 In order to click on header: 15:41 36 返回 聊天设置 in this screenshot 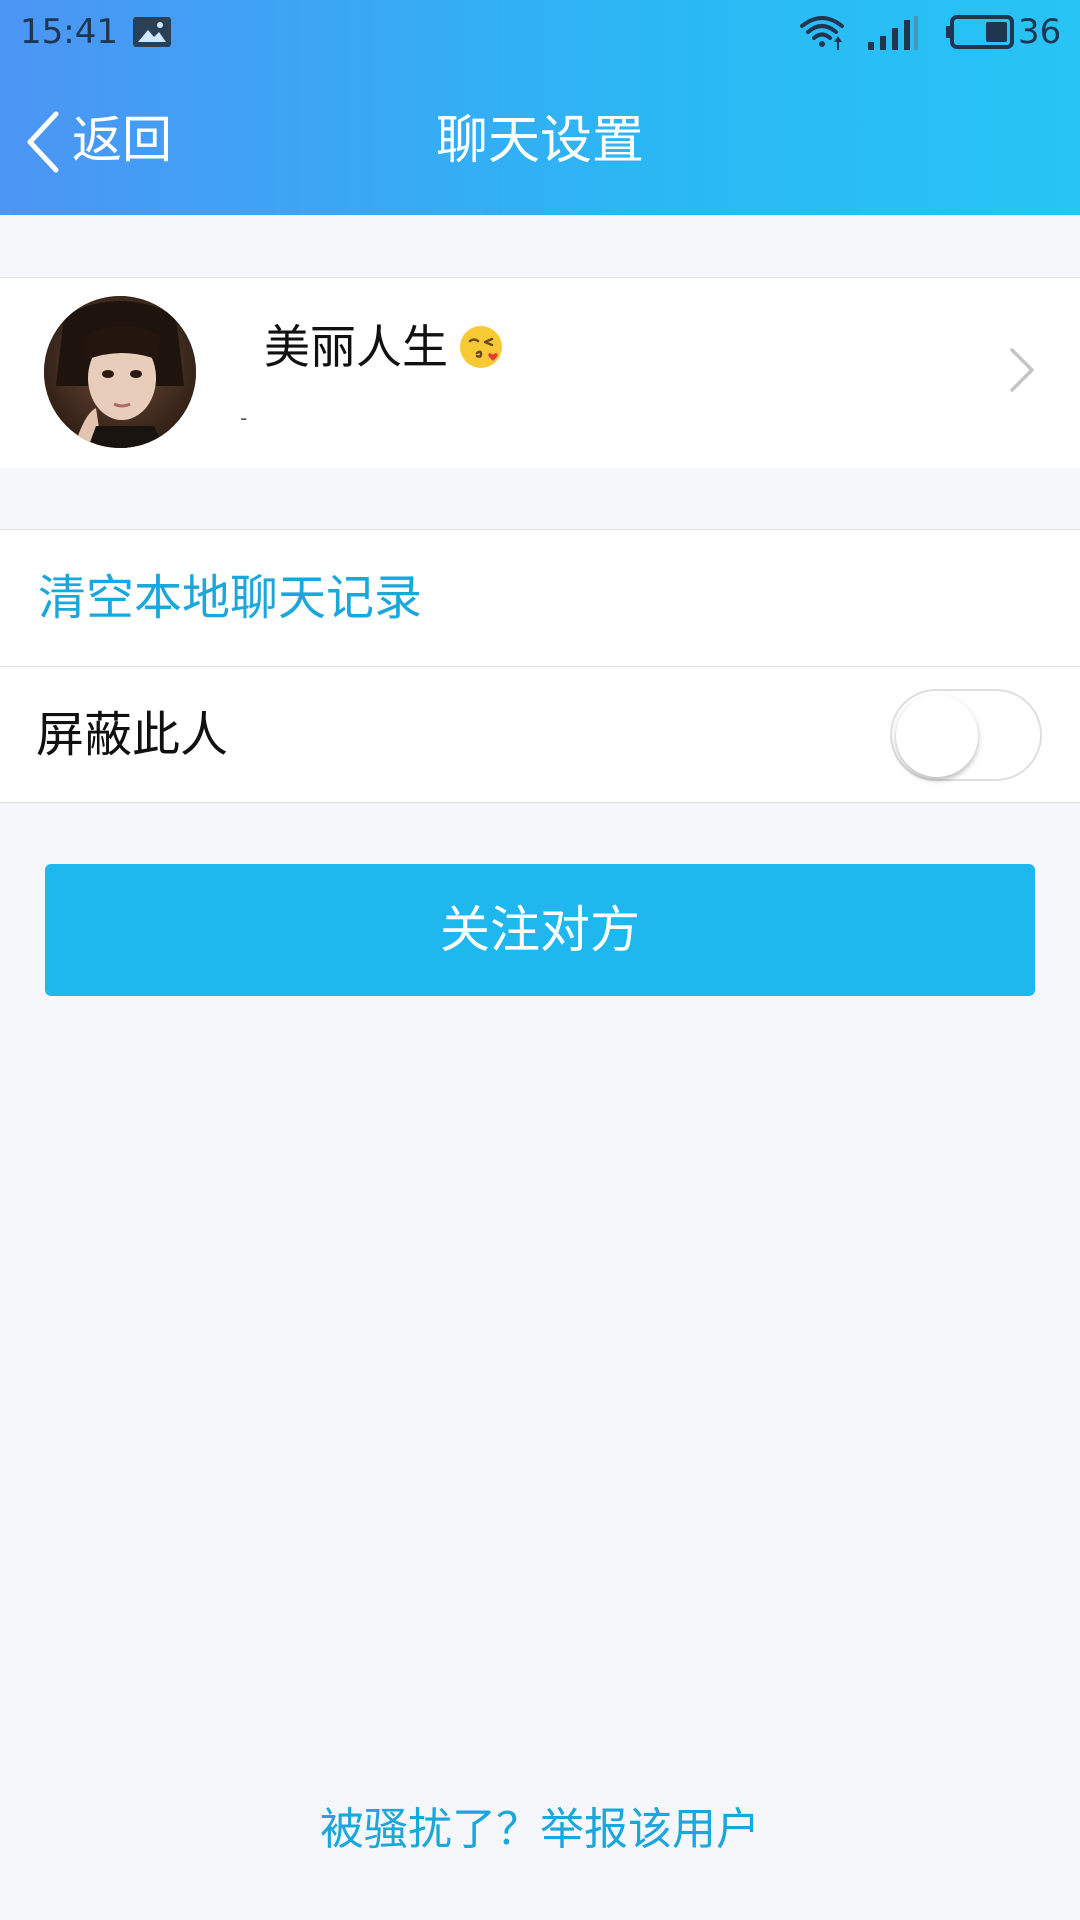, I will do `click(540, 107)`.